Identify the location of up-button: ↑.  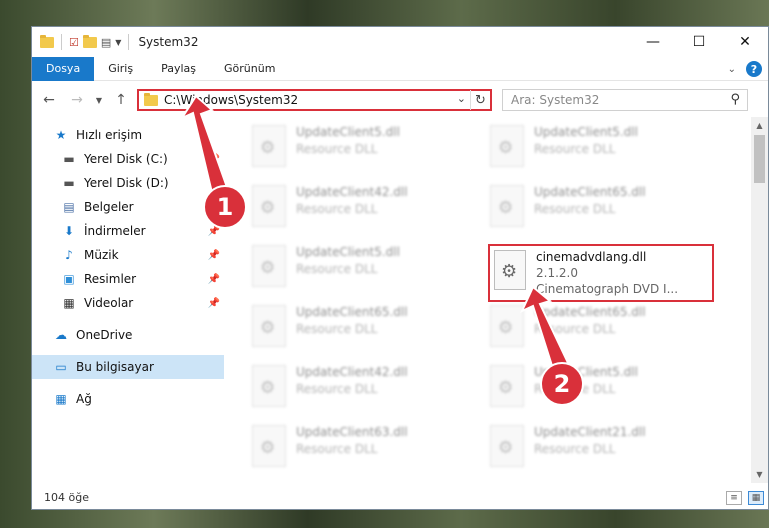
(121, 100).